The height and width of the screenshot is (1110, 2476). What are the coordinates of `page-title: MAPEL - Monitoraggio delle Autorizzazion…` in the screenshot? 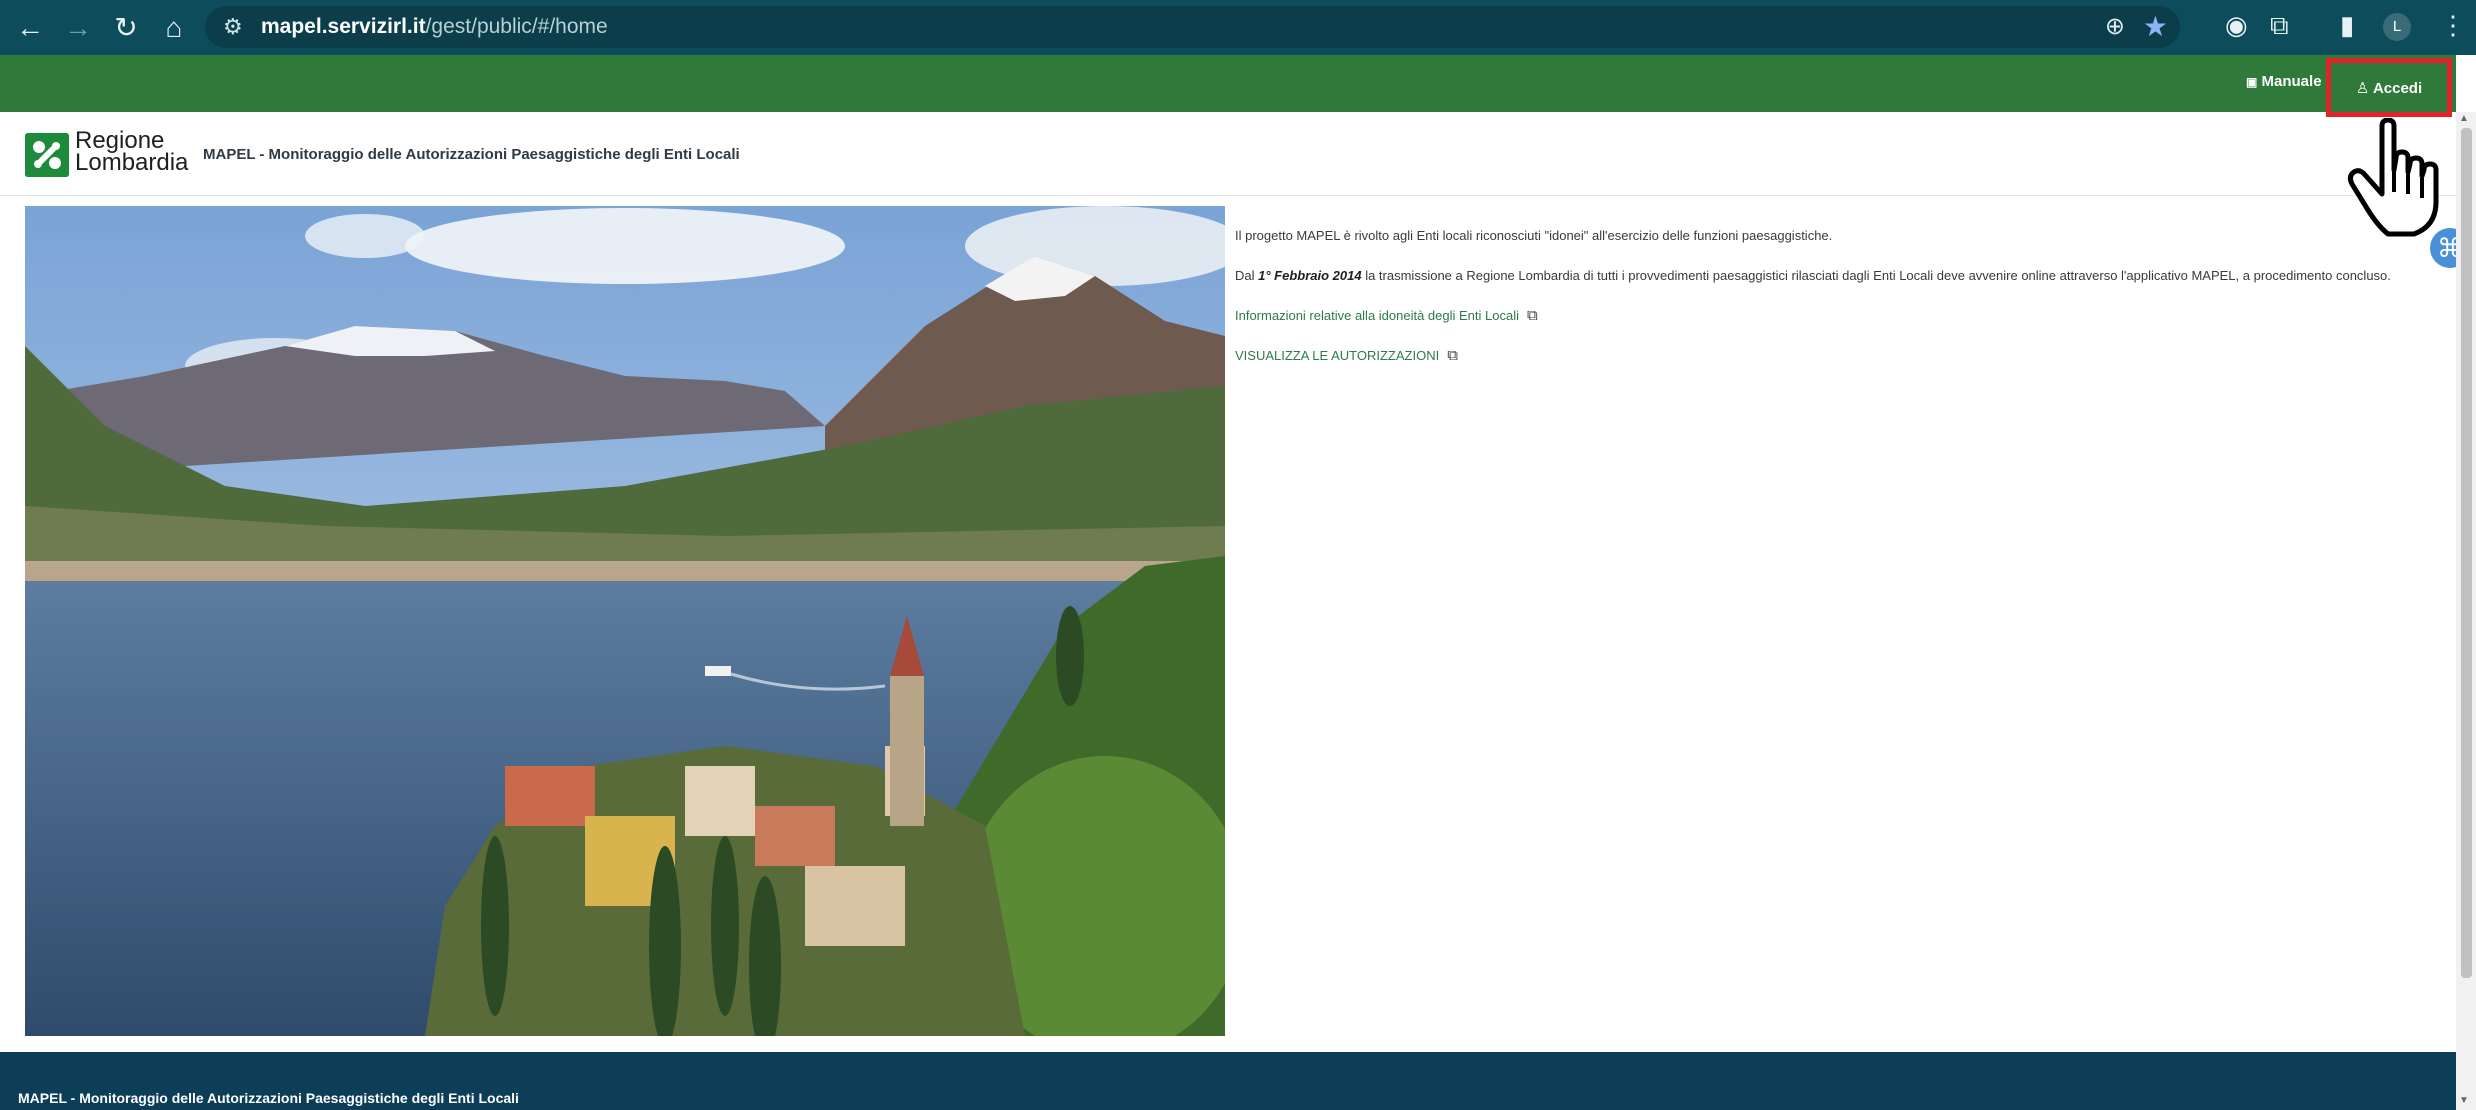 It's located at (471, 154).